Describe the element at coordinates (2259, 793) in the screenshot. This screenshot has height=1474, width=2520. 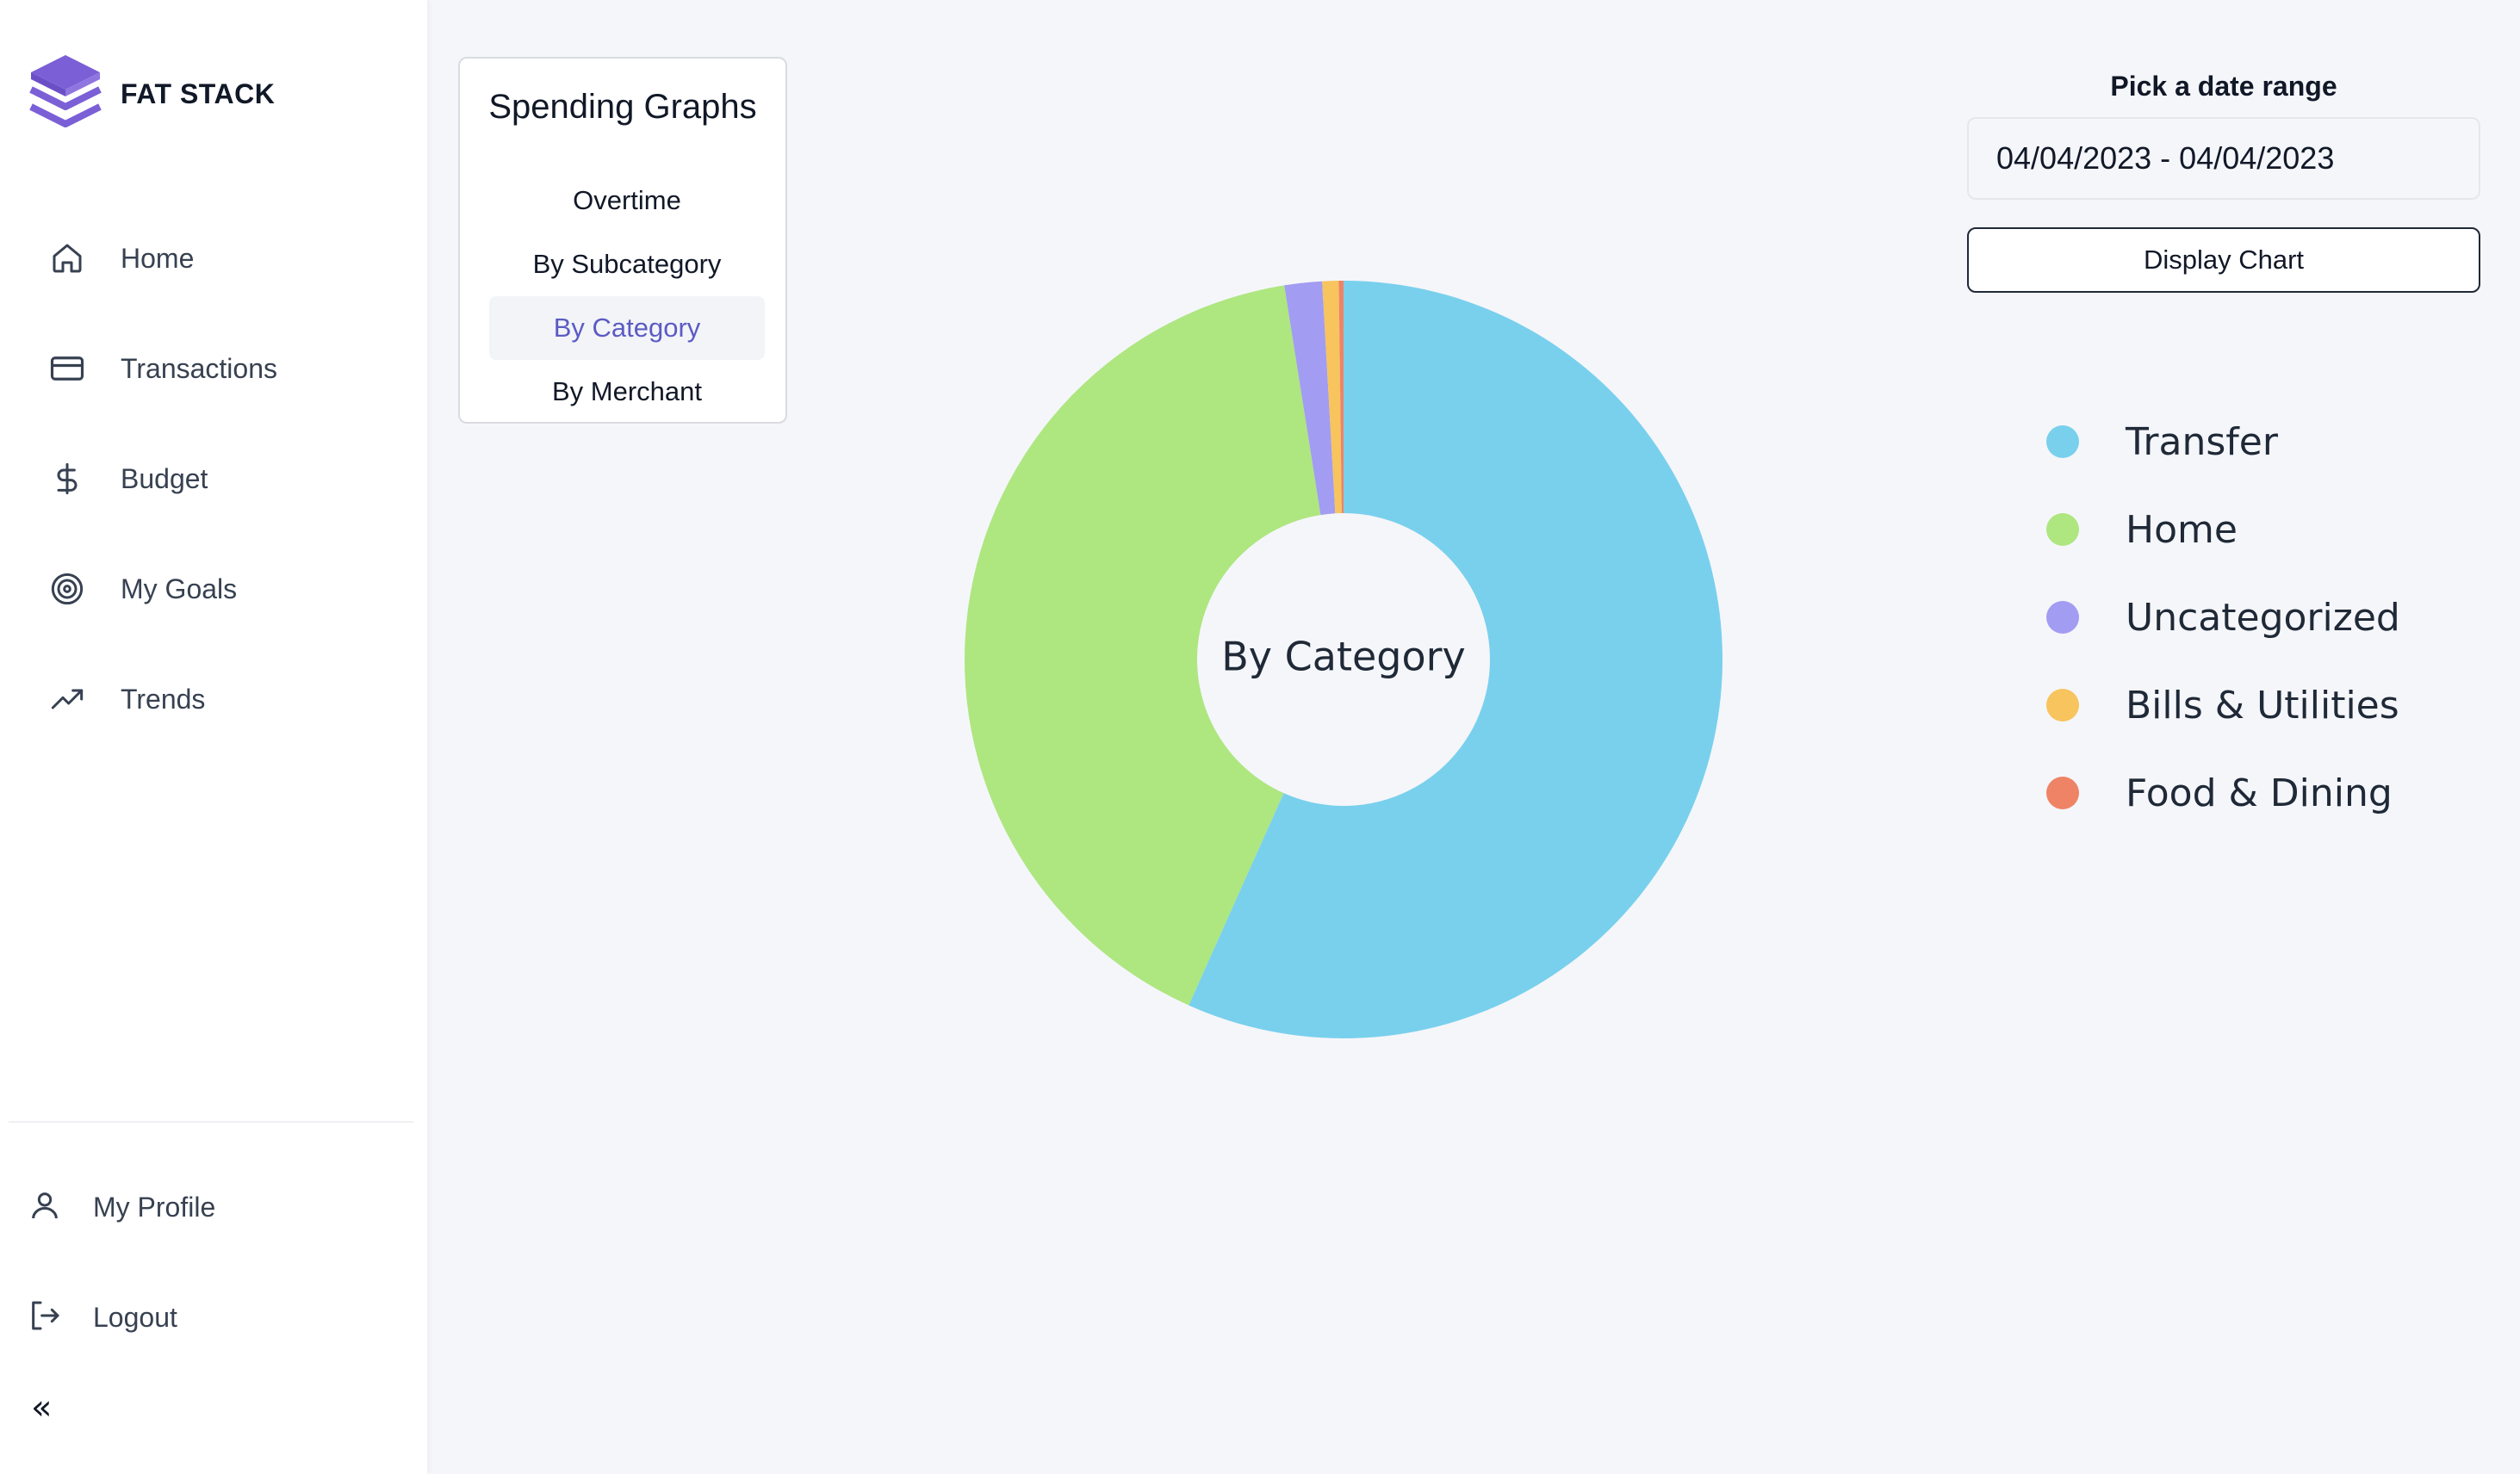
I see `legend-label: Food & Dining` at that location.